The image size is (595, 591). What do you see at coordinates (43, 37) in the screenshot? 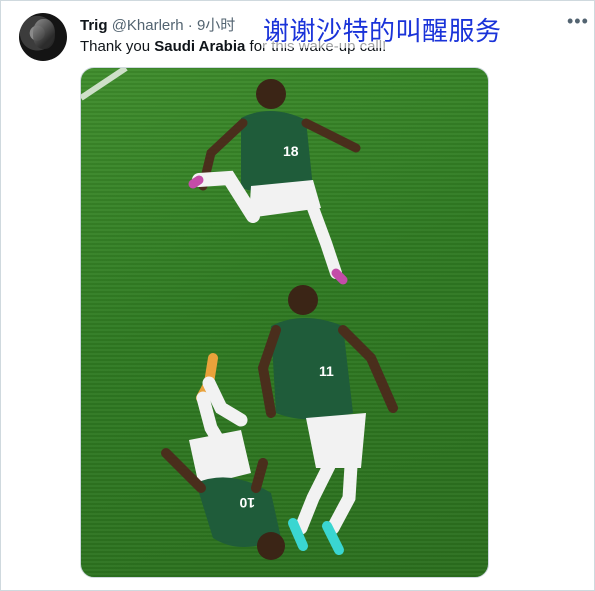
I see `avatar` at bounding box center [43, 37].